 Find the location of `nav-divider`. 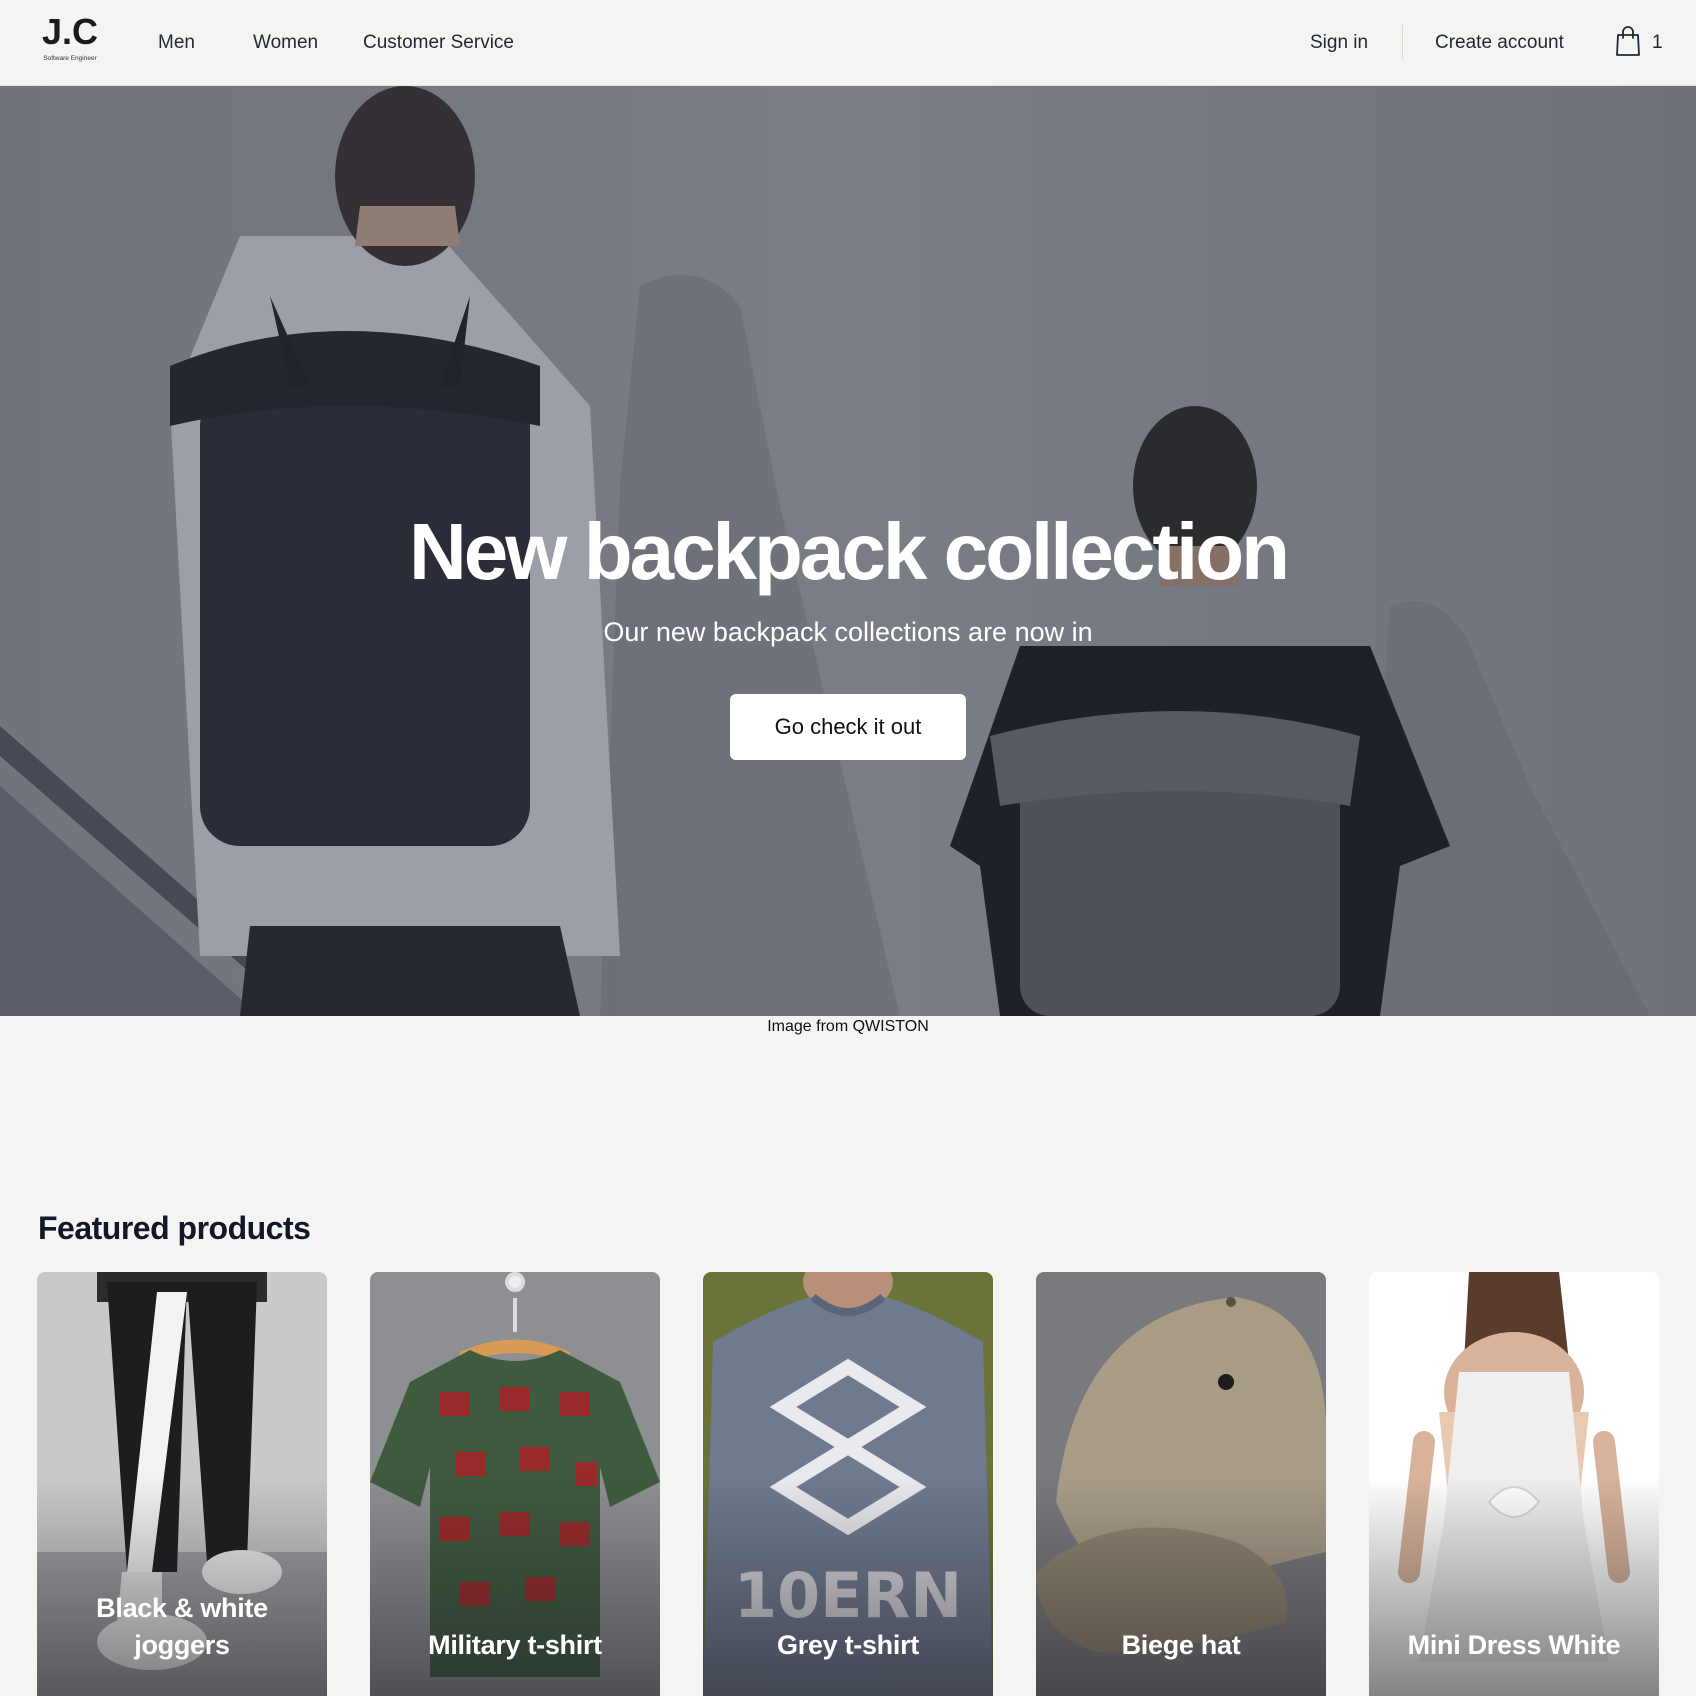

nav-divider is located at coordinates (1402, 42).